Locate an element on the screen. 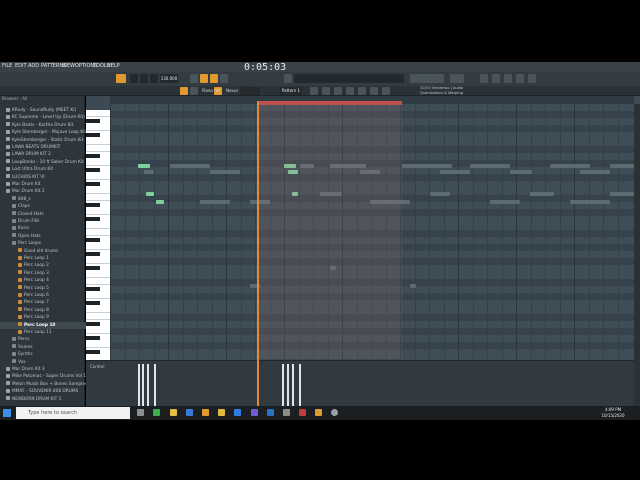 The width and height of the screenshot is (640, 480). browser-item: NEWBORN DRUM KIT 1 is located at coordinates (45, 399).